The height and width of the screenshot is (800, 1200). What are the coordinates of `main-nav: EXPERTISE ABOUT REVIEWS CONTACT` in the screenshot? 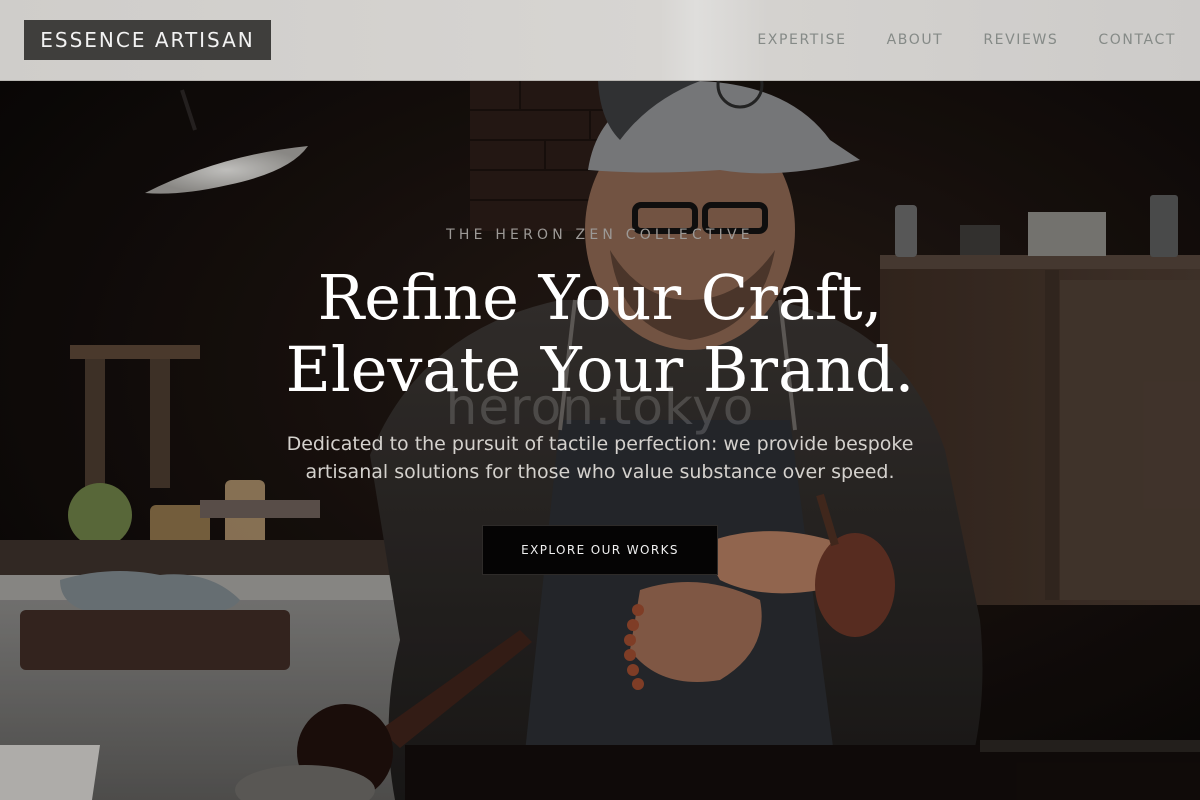 It's located at (946, 40).